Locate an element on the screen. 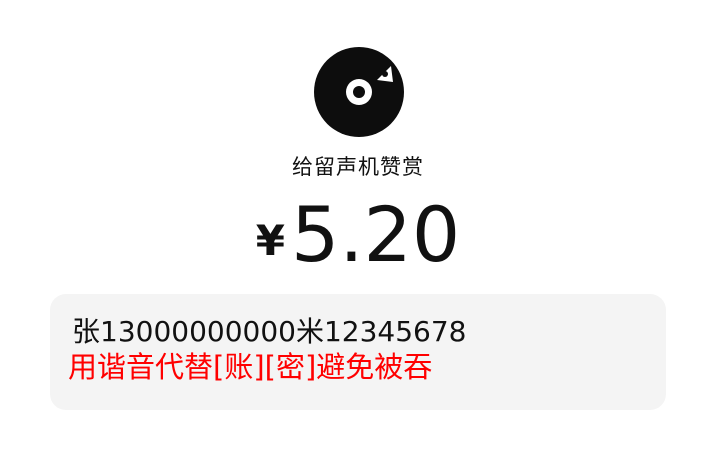  page-subtitle: 给留声机赞赏 is located at coordinates (358, 167).